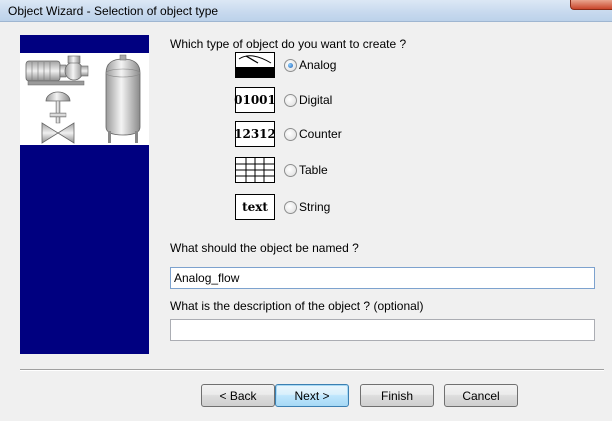 The image size is (612, 421). I want to click on digital-label: Digital, so click(315, 100).